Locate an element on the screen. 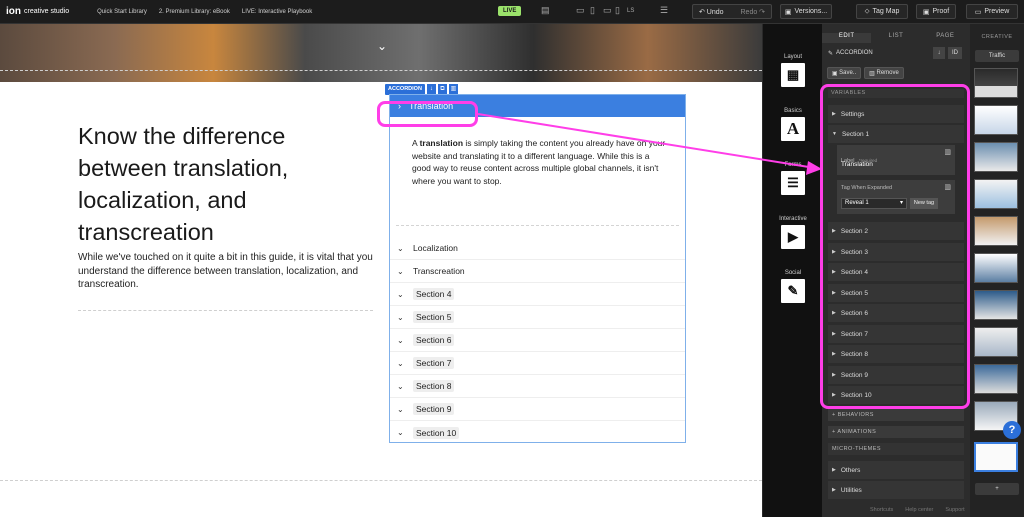 This screenshot has height=517, width=1024. annotation-arrow-line is located at coordinates (646, 141).